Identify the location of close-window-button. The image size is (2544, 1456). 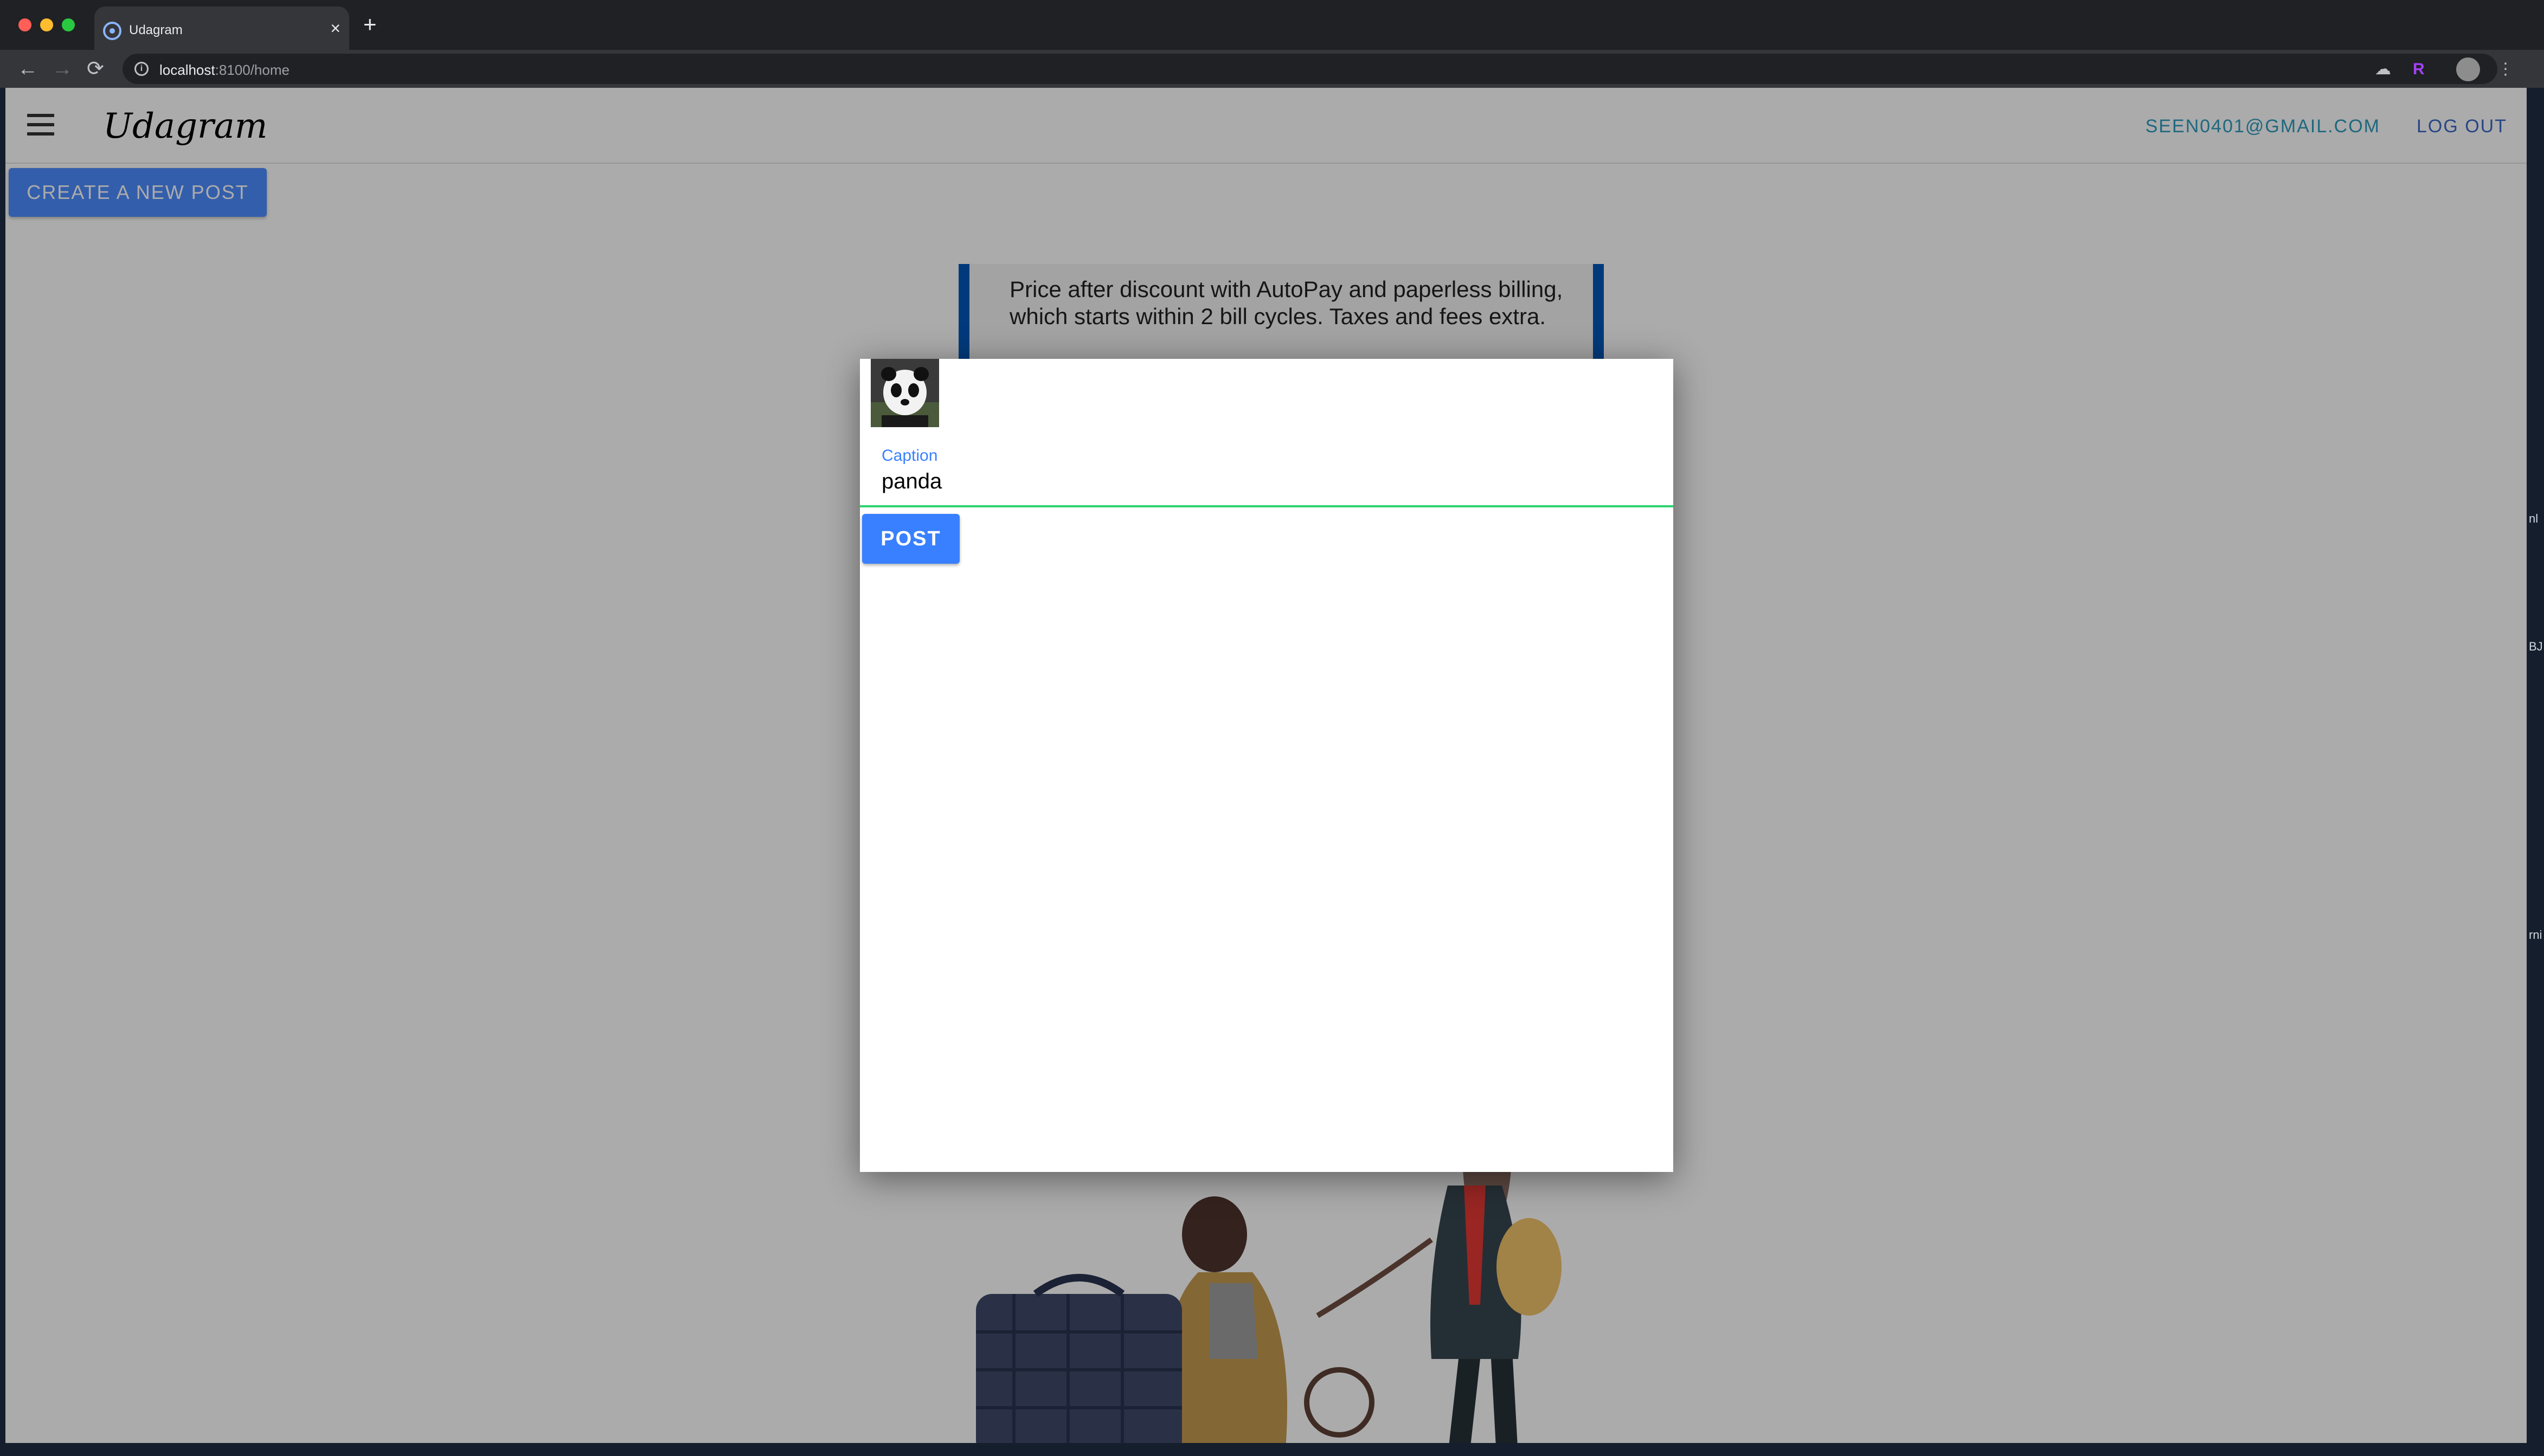
(24, 24).